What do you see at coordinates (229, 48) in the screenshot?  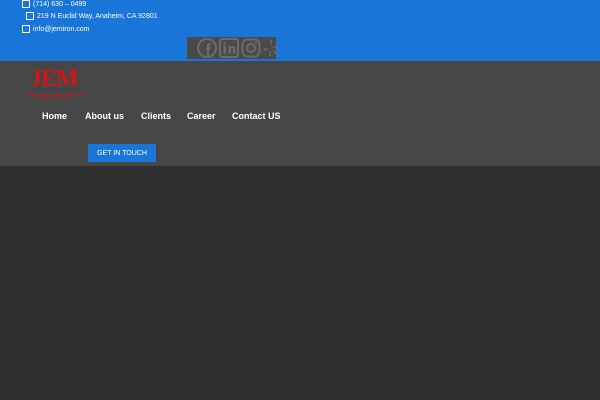 I see `linkedin-icon` at bounding box center [229, 48].